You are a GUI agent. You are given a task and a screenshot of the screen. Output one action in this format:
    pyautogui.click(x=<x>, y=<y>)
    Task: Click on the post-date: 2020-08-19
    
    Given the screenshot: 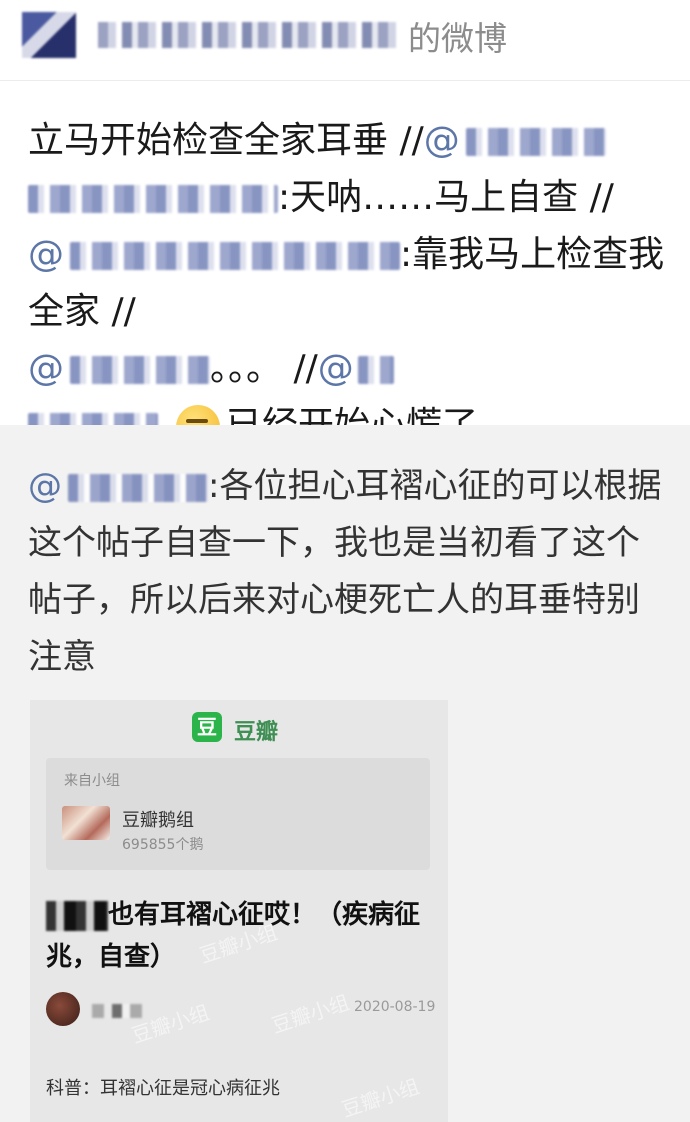 What is the action you would take?
    pyautogui.click(x=395, y=1007)
    